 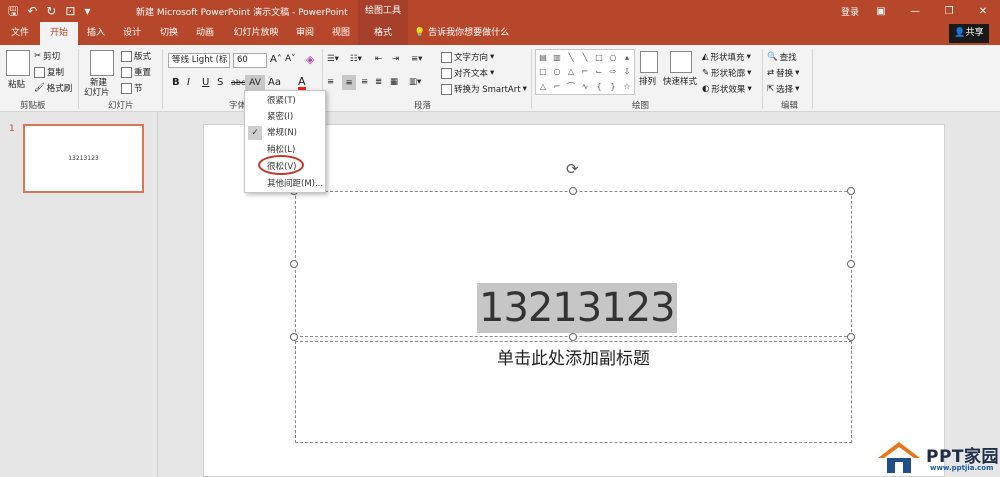 What do you see at coordinates (16, 84) in the screenshot?
I see `paste-button: 粘贴` at bounding box center [16, 84].